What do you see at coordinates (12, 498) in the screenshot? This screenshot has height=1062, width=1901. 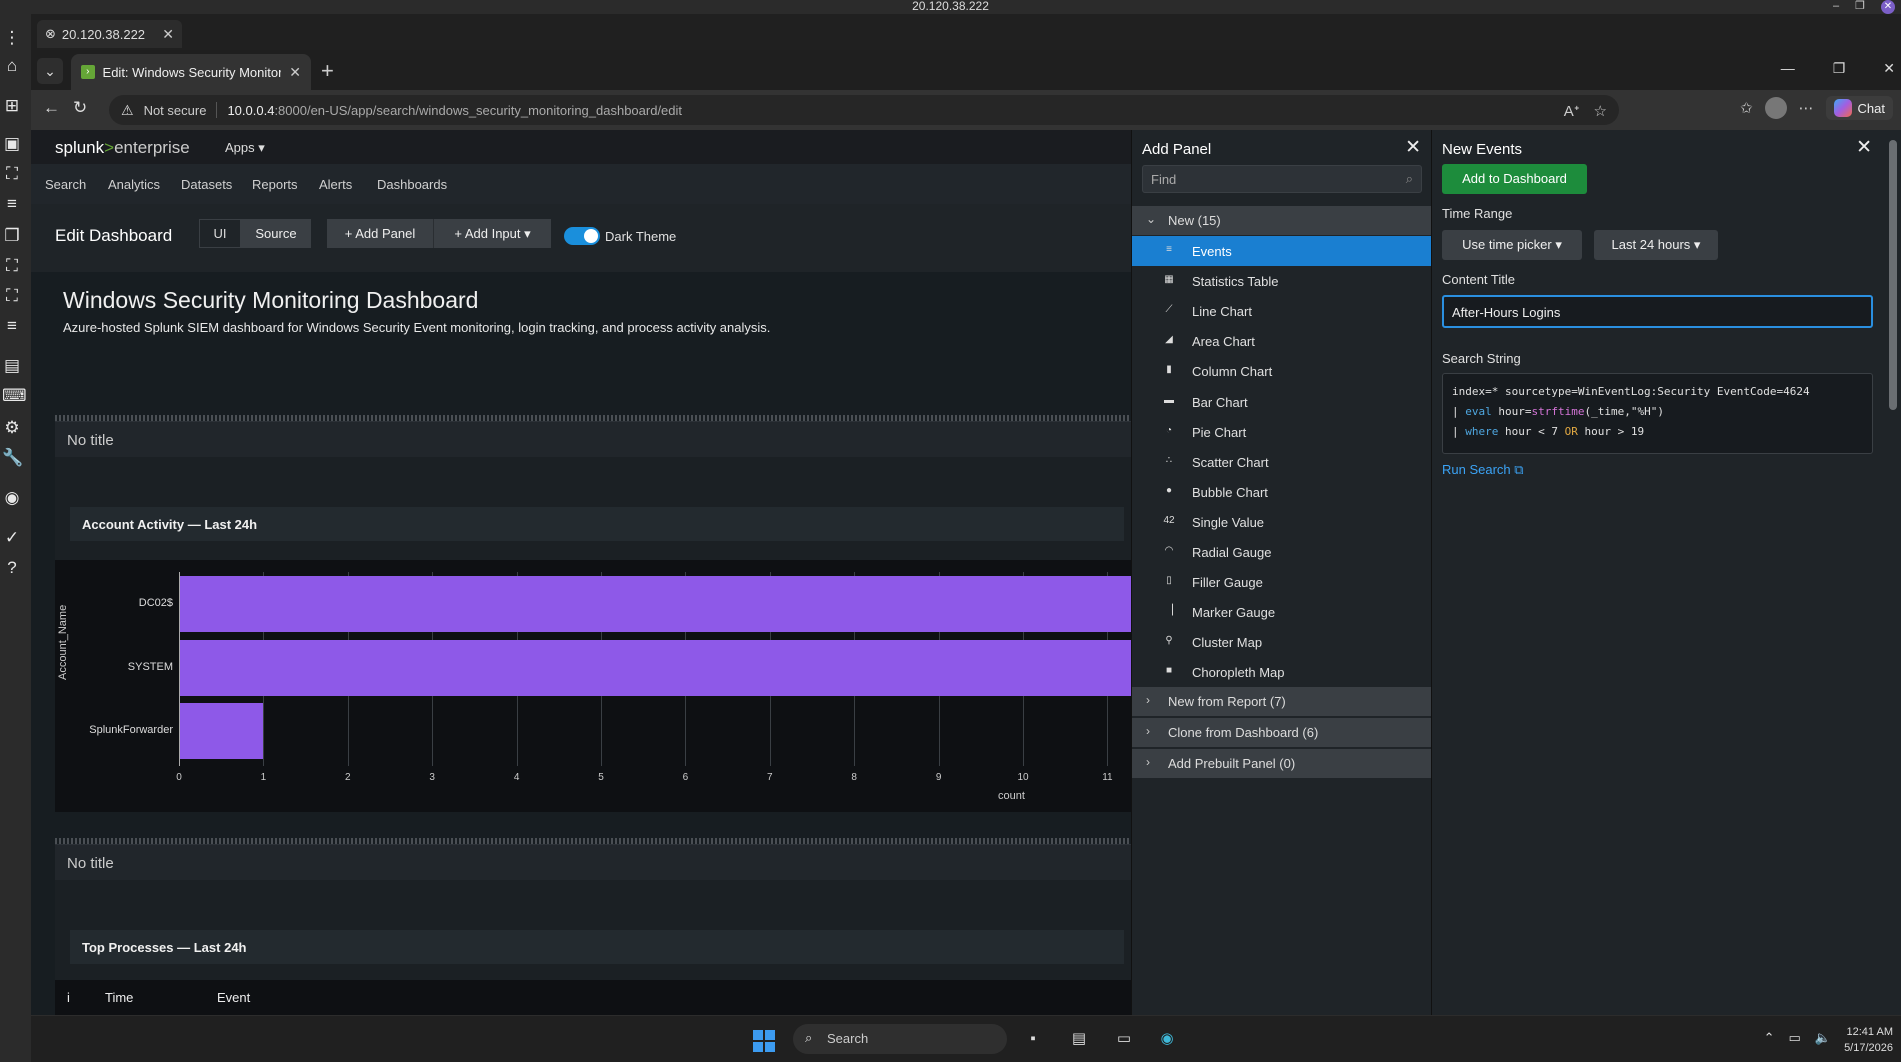 I see `camera-icon: ◉` at bounding box center [12, 498].